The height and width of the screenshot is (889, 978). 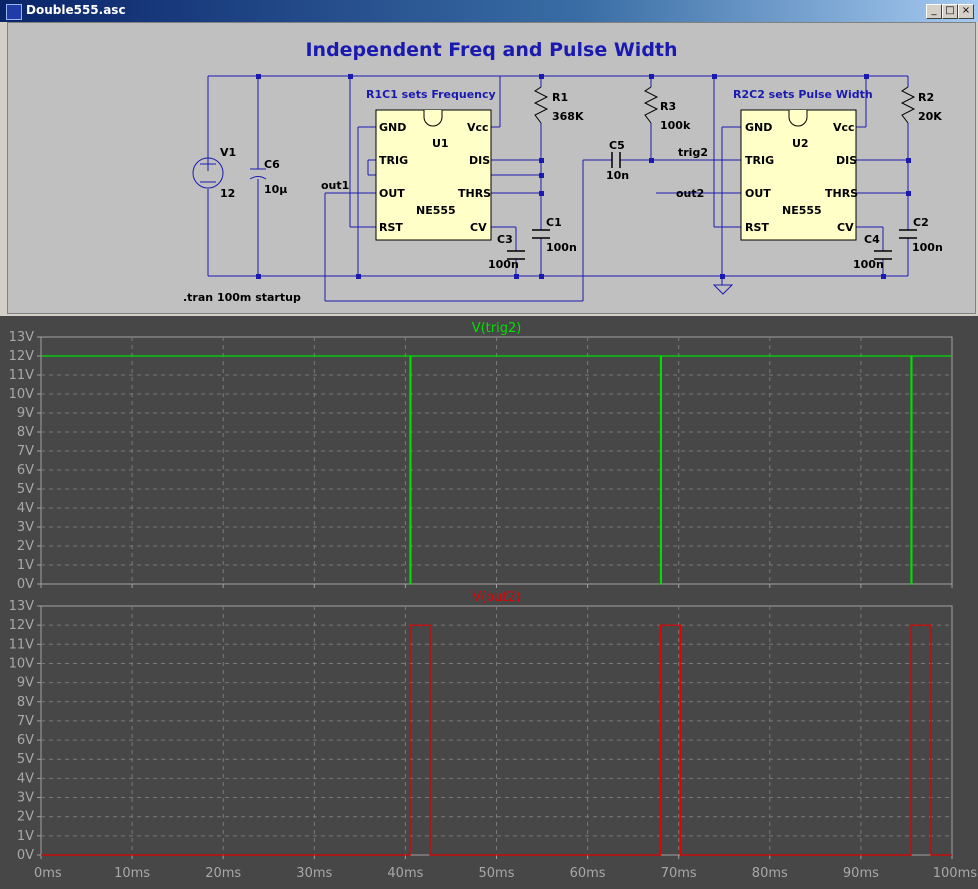 What do you see at coordinates (588, 873) in the screenshot?
I see `x-tick-label: 60ms` at bounding box center [588, 873].